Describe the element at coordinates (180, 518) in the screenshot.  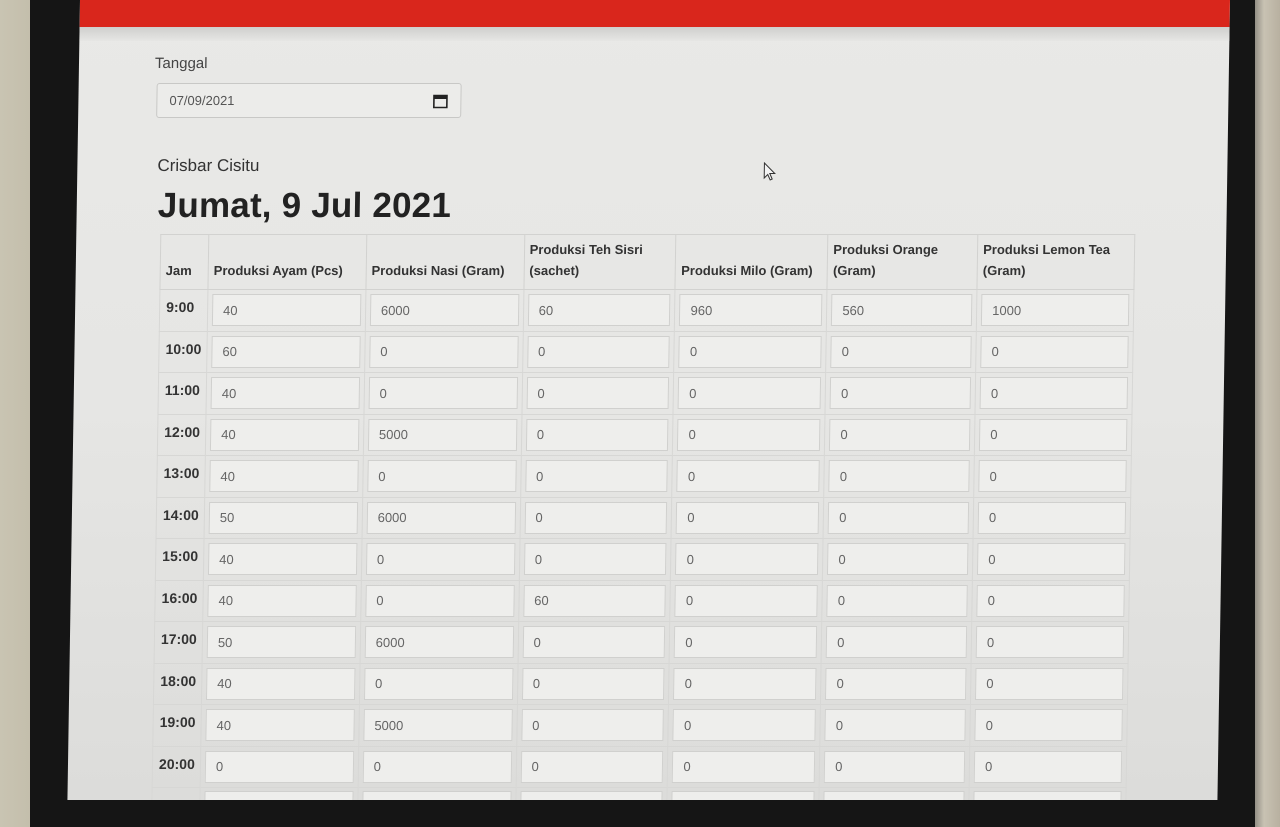
I see `time-cell: 14:00` at that location.